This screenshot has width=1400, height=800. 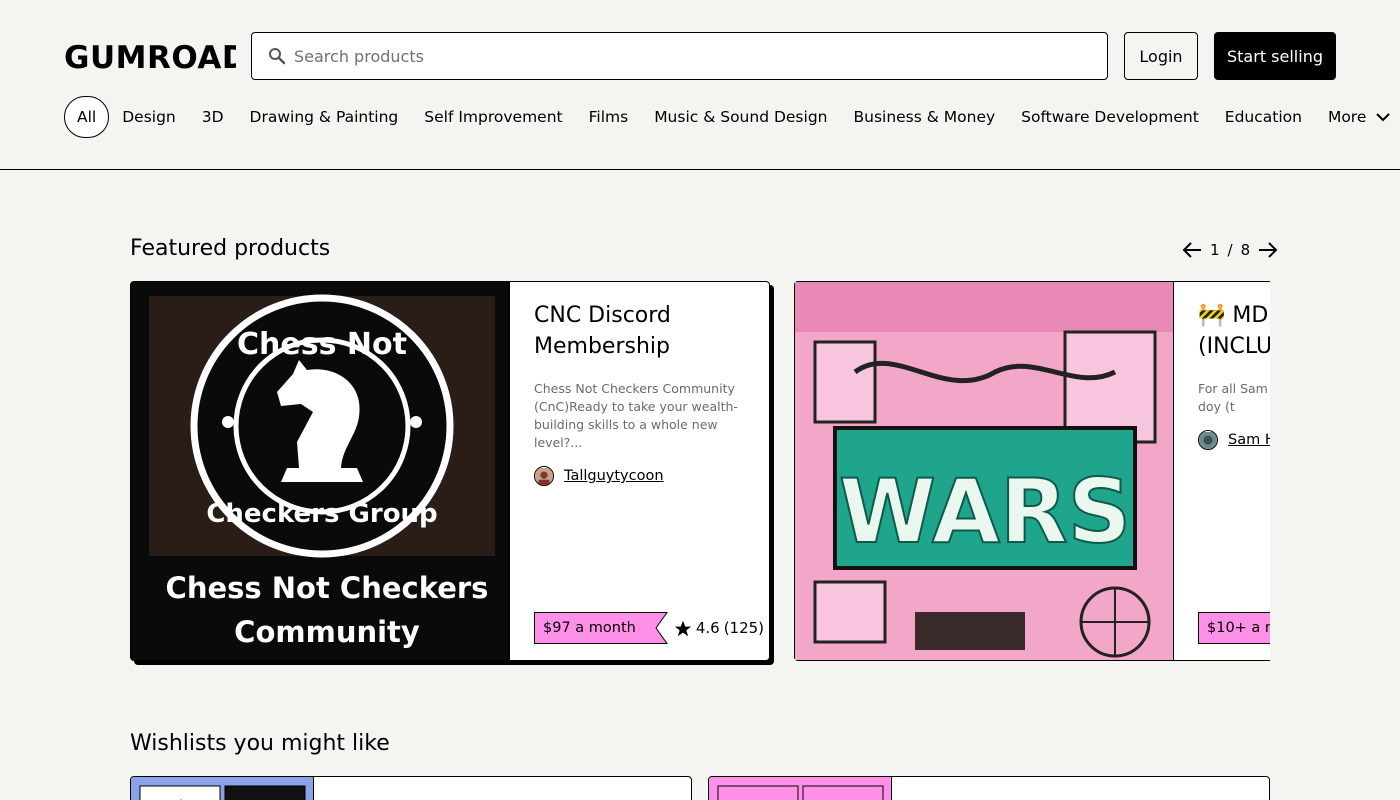 I want to click on product-description: For all Sam here. (Includes Nick, doy (t, so click(x=1234, y=397).